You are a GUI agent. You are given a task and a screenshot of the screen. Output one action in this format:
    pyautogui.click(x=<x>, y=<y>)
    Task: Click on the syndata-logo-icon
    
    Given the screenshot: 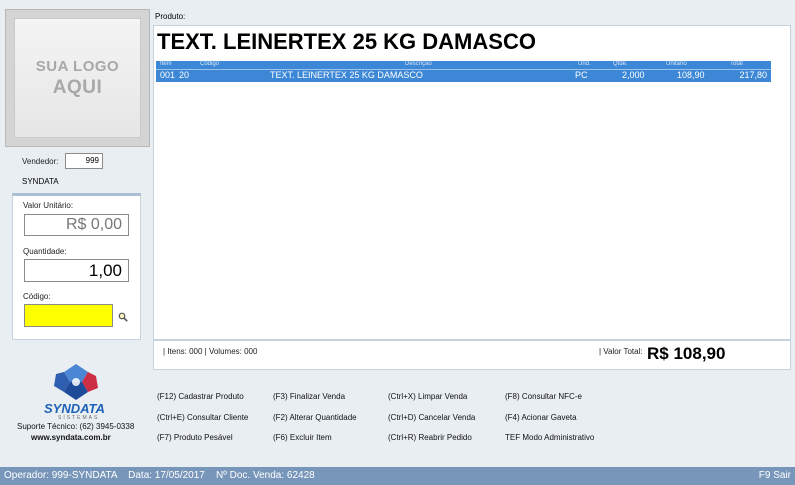 What is the action you would take?
    pyautogui.click(x=76, y=382)
    